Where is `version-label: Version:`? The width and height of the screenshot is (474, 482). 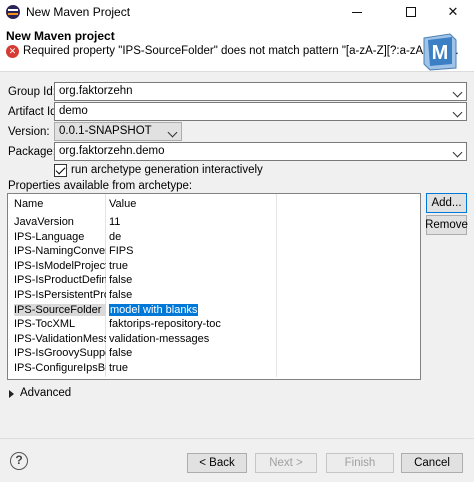
version-label: Version: is located at coordinates (29, 132).